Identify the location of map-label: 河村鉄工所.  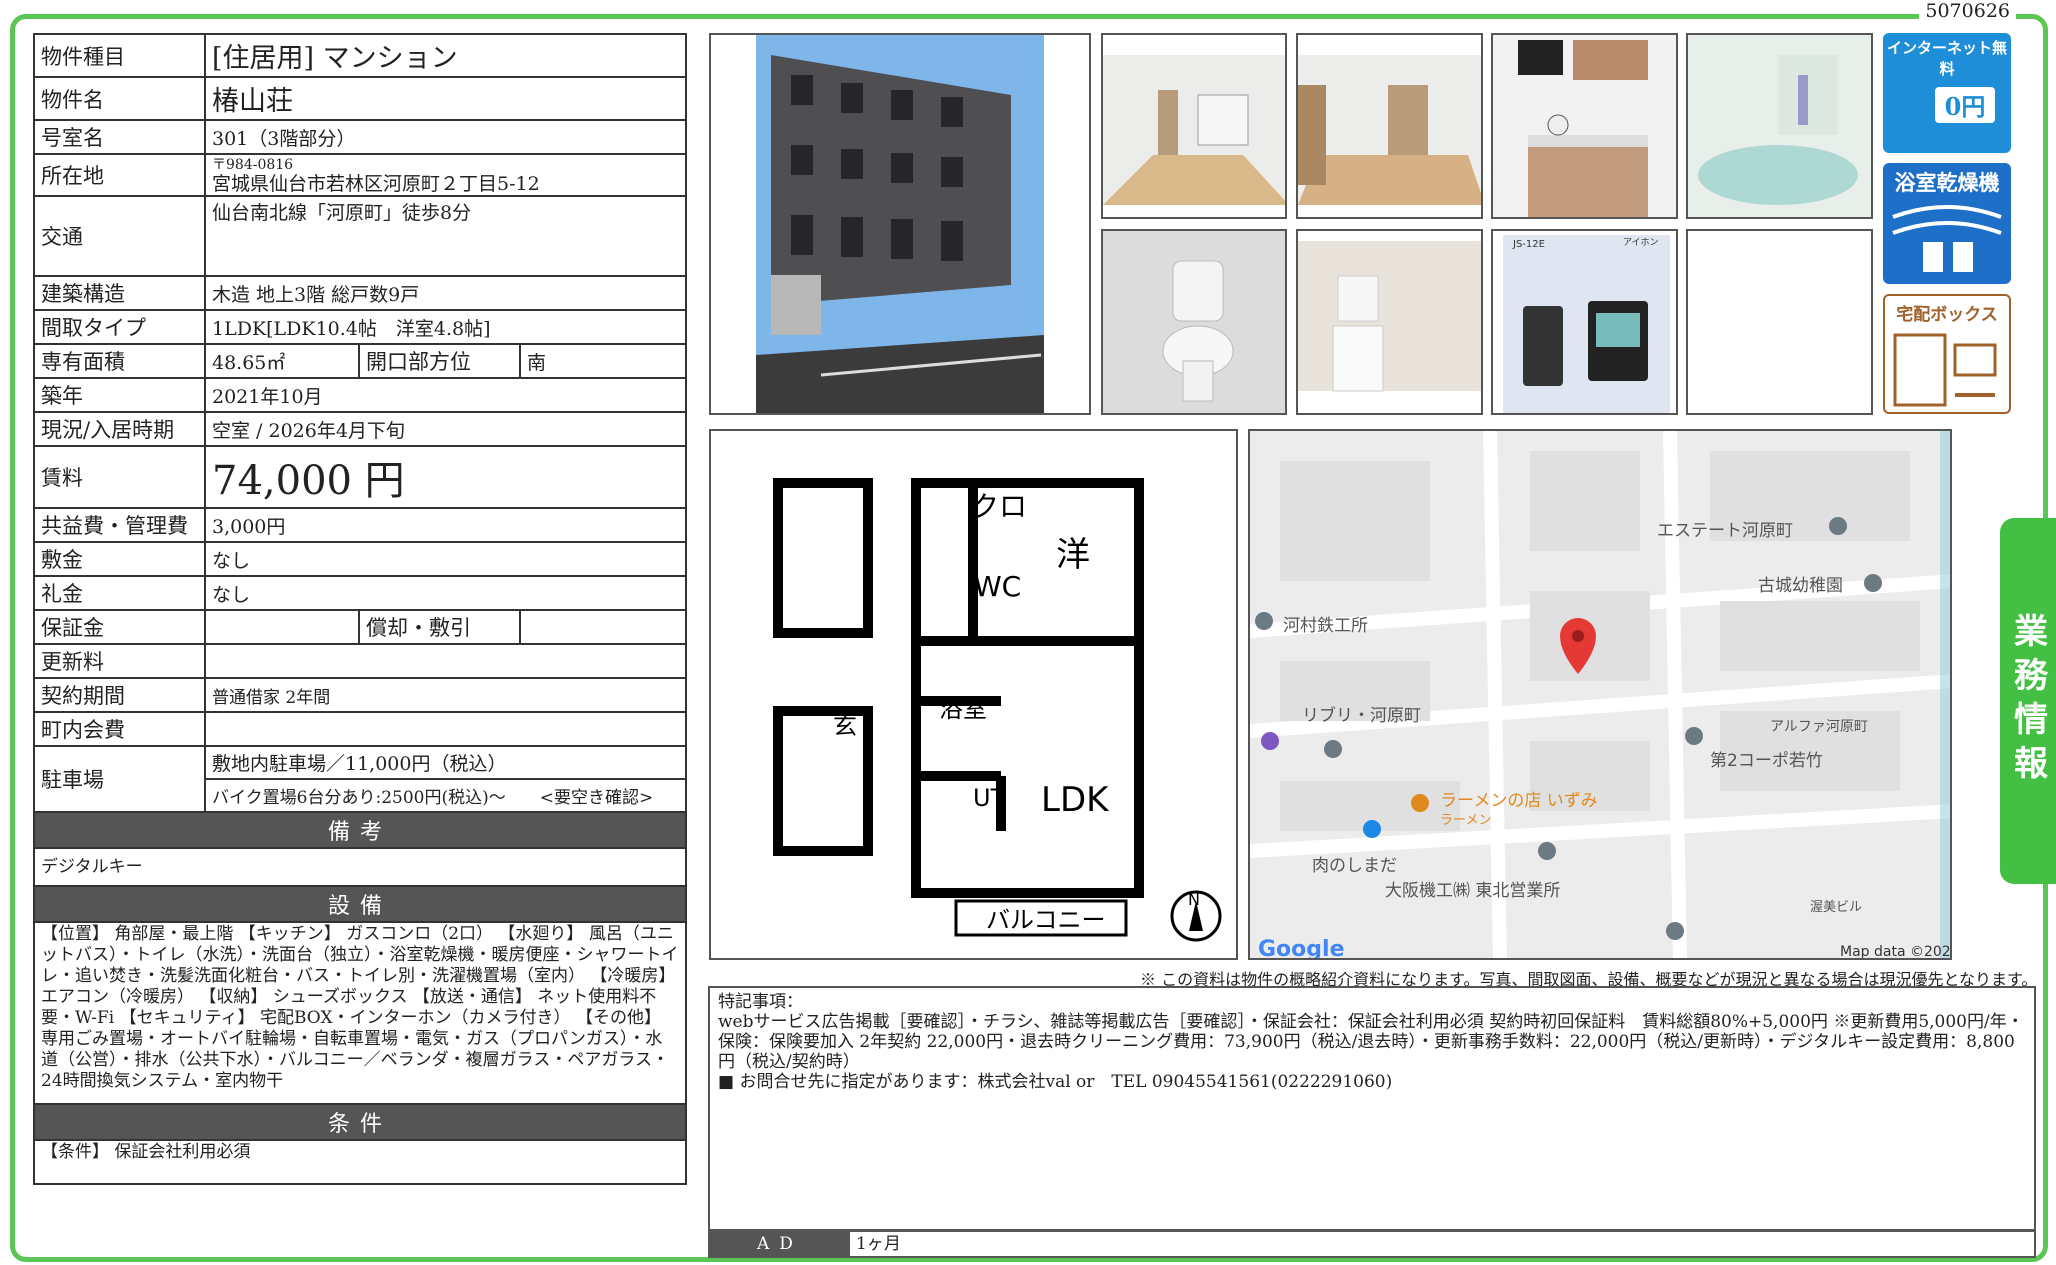
(1325, 626).